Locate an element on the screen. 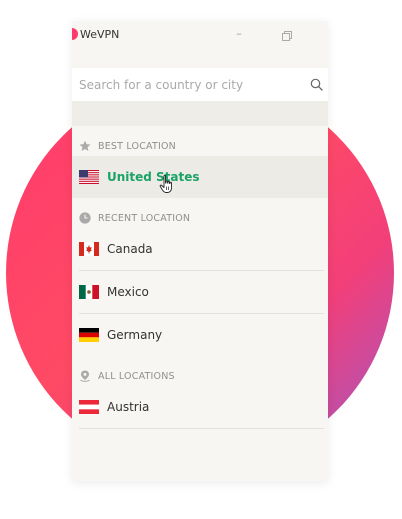 The height and width of the screenshot is (519, 402). location-name: Mexico is located at coordinates (128, 292).